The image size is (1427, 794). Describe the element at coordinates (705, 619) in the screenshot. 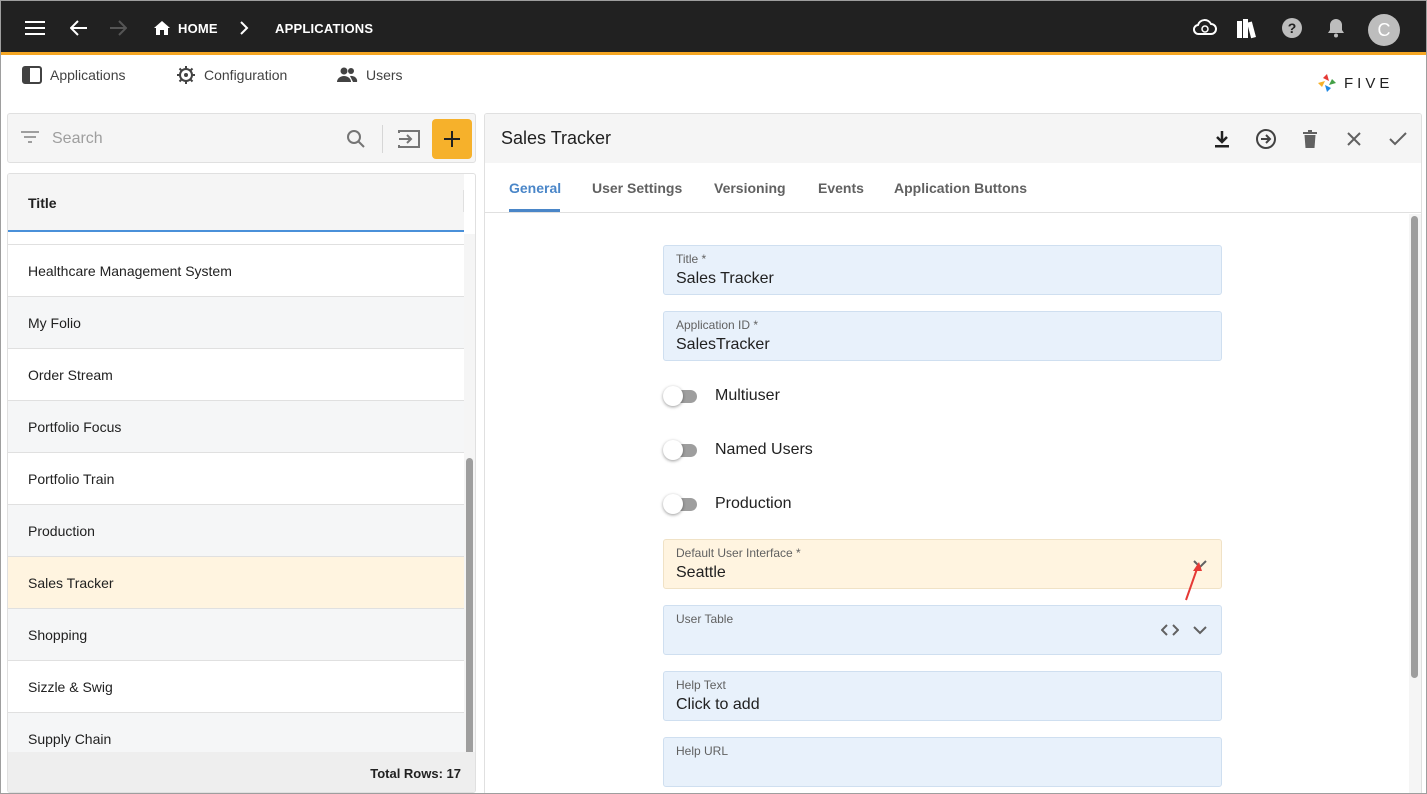

I see `user-table-label: User Table` at that location.